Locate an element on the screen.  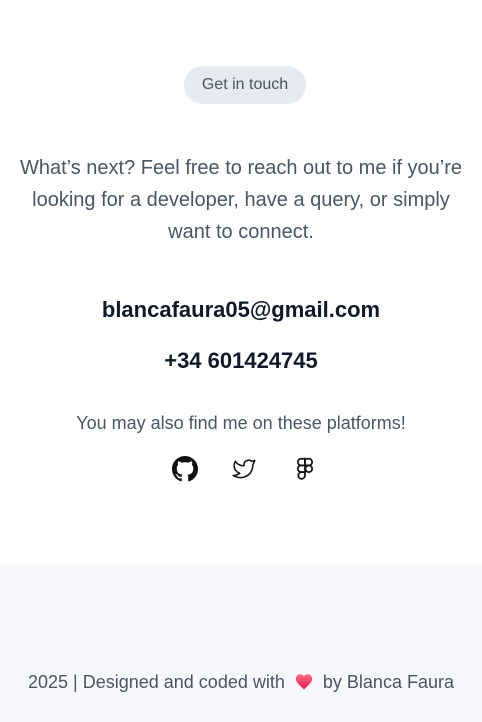
email-link: blancafaura05@gmail.com is located at coordinates (241, 310).